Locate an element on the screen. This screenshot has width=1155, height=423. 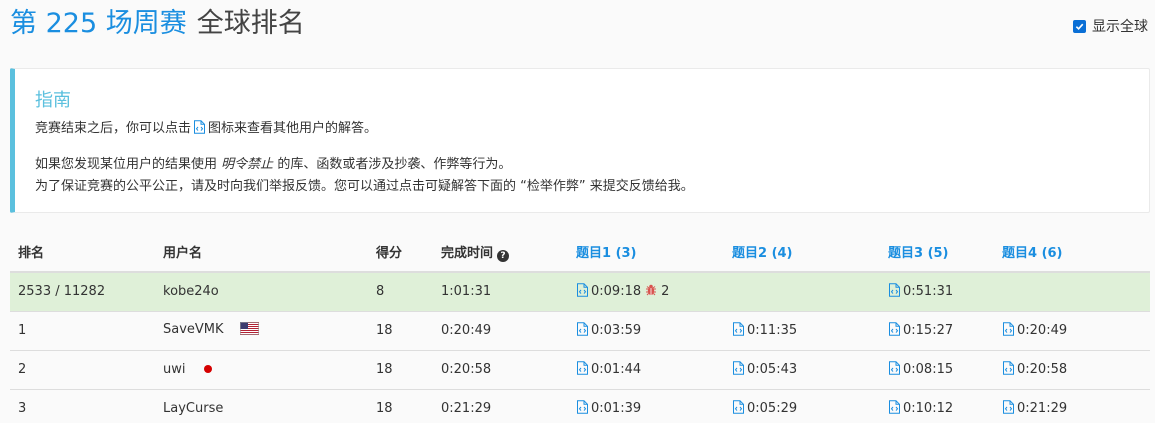
page-title: 第 225 场周赛 全球排名 is located at coordinates (157, 24).